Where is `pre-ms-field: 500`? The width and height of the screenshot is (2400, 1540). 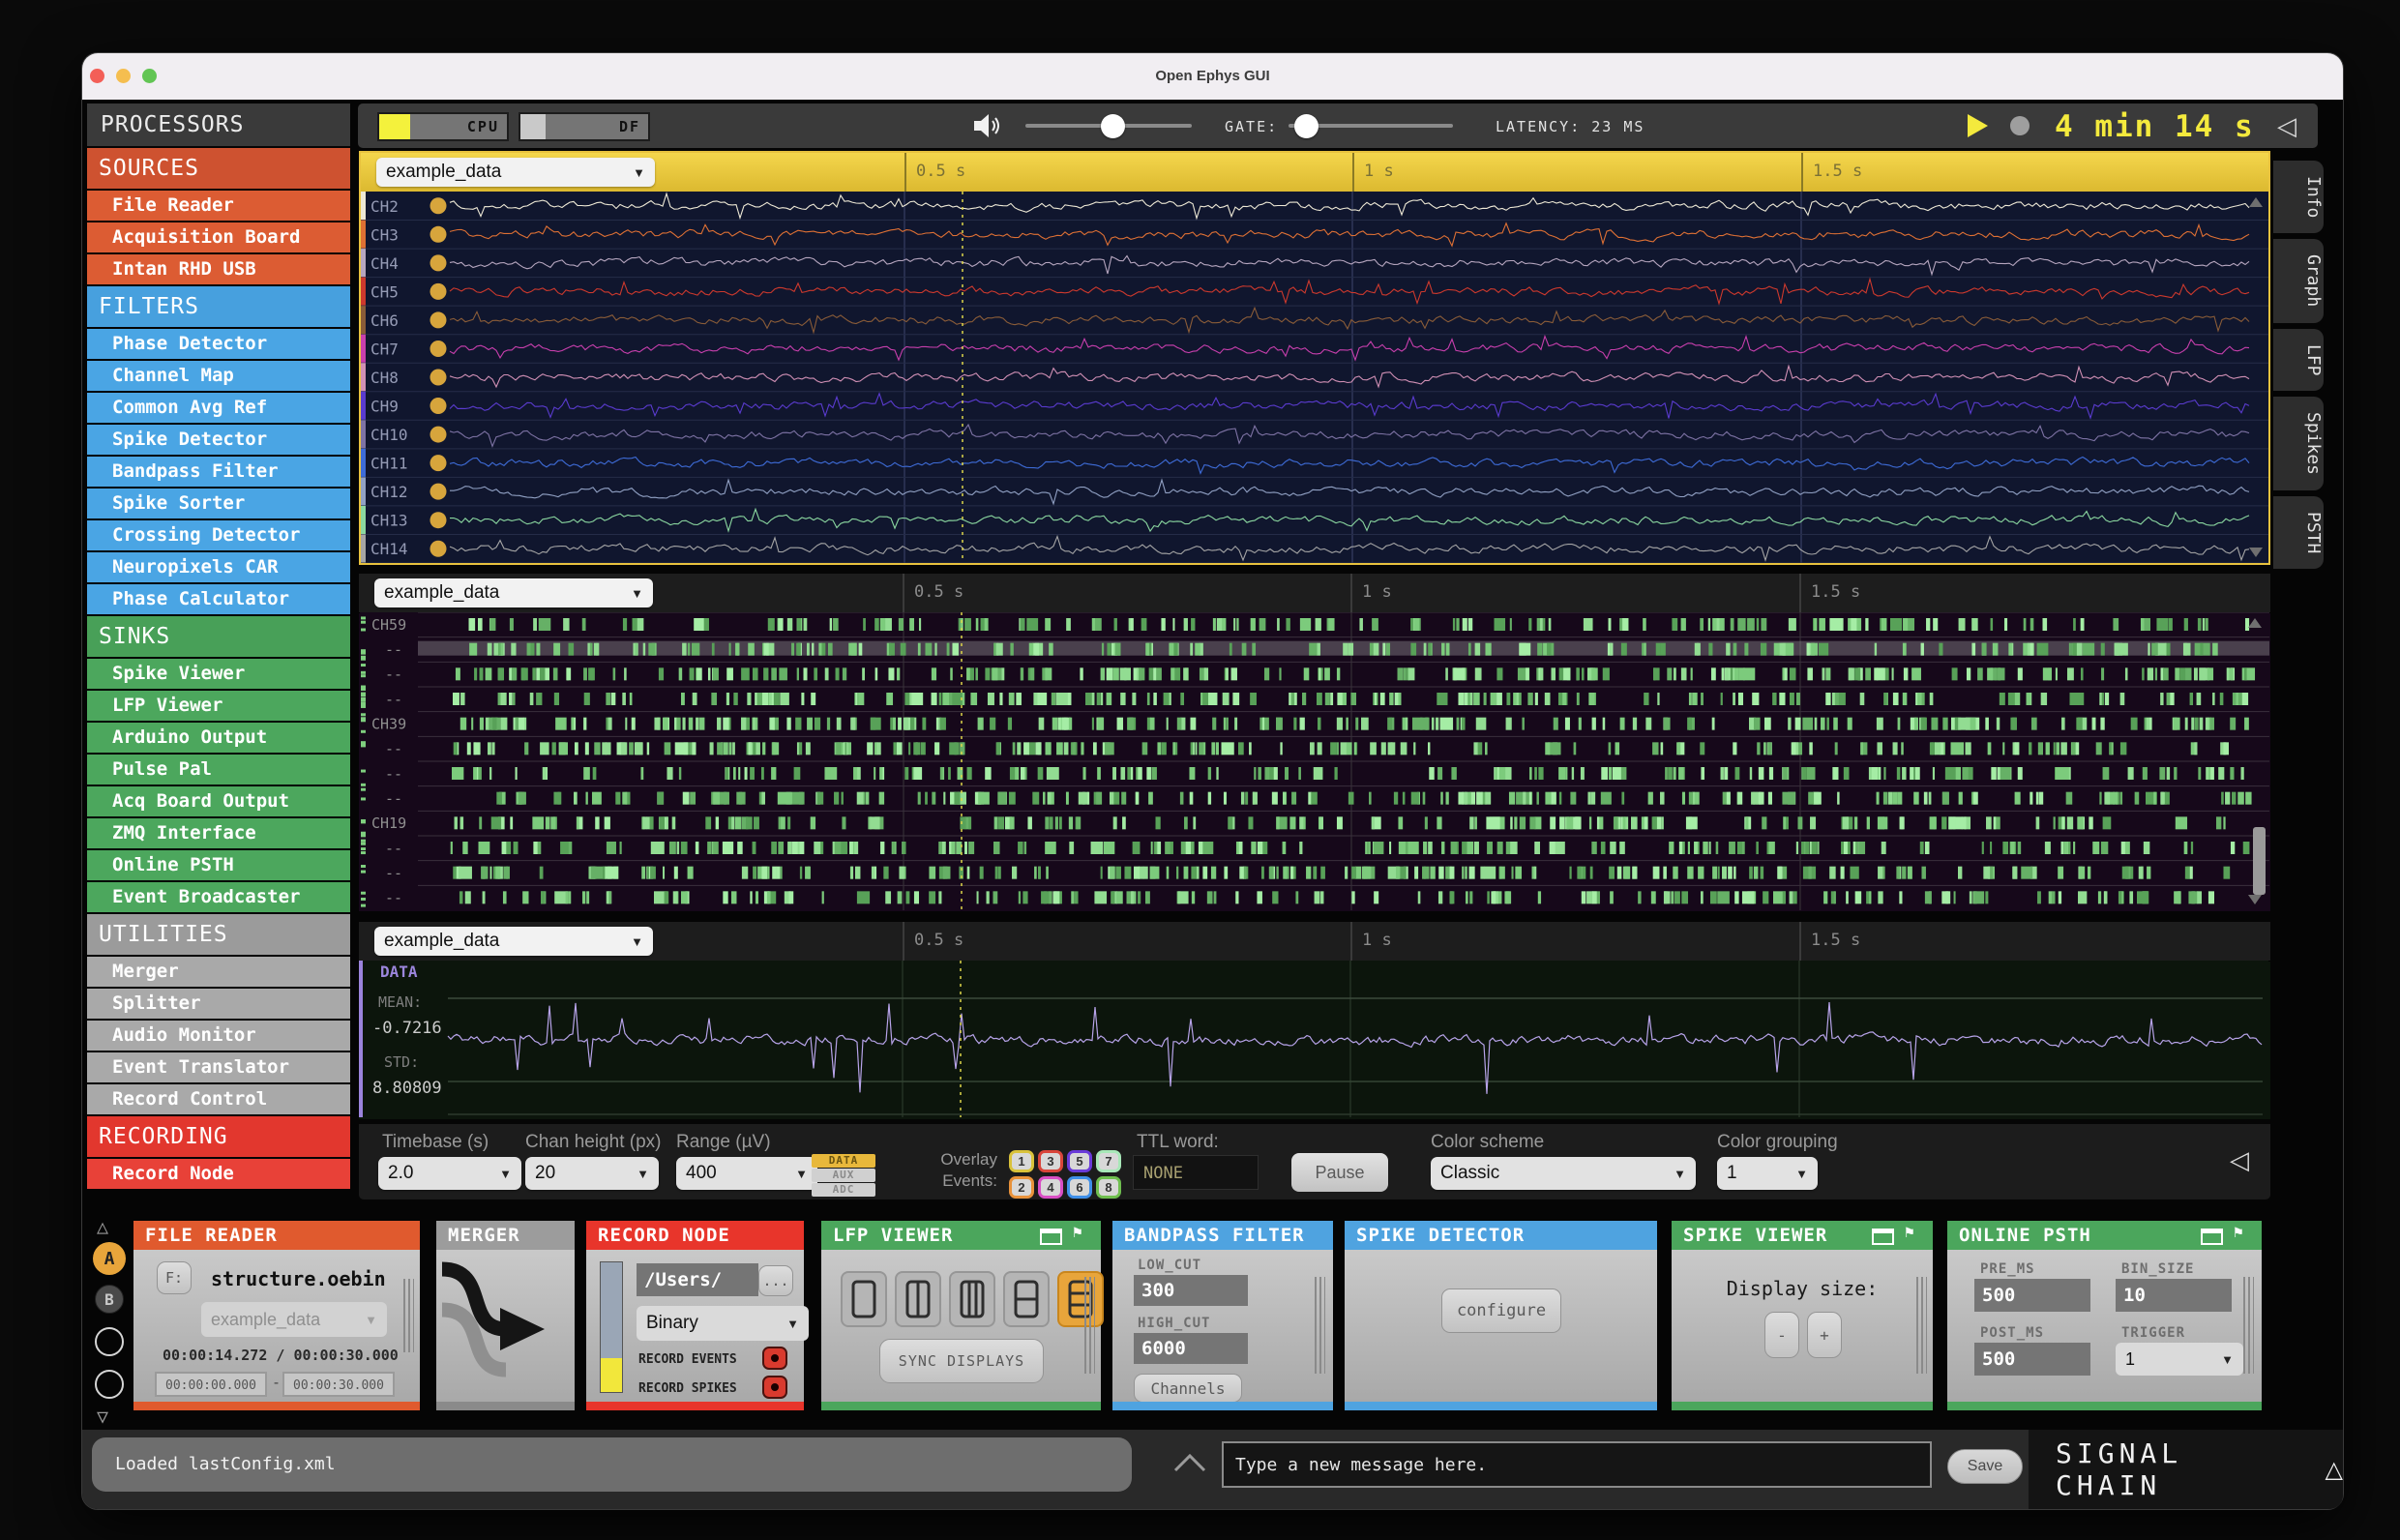 pre-ms-field: 500 is located at coordinates (2032, 1295).